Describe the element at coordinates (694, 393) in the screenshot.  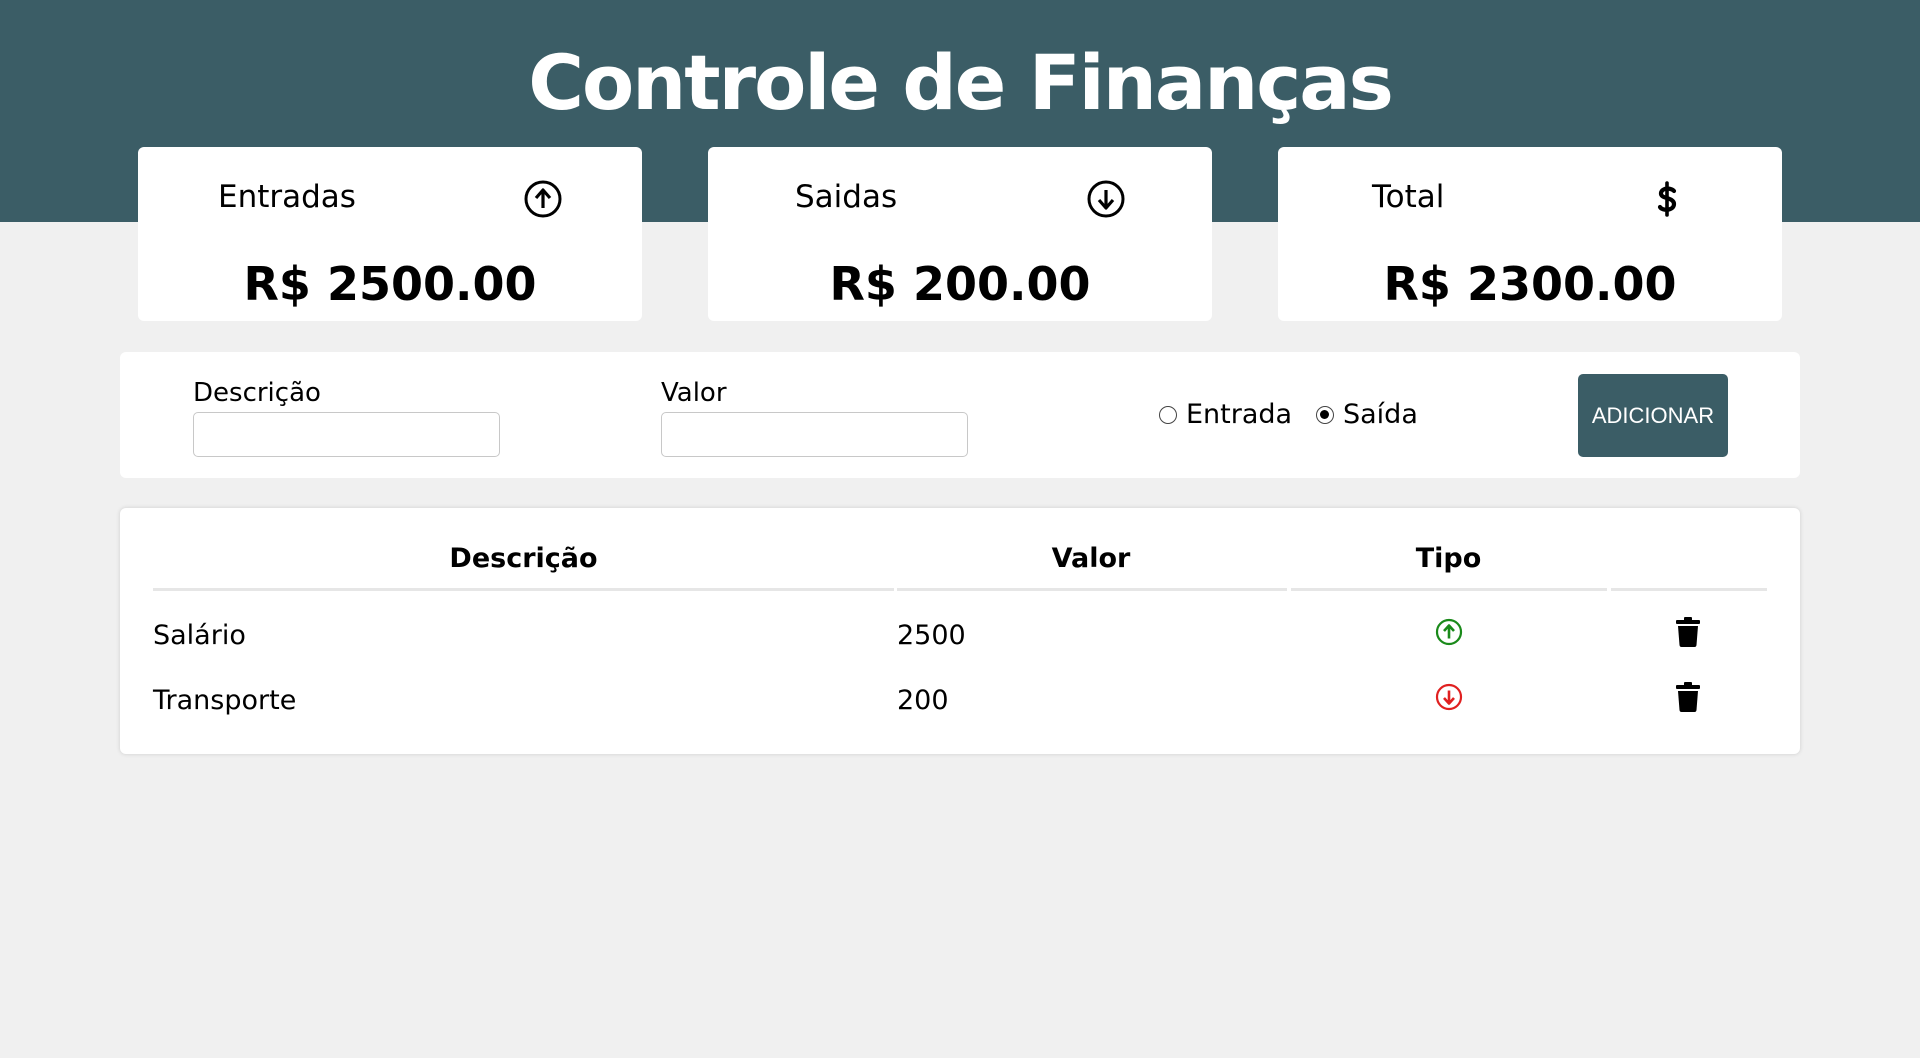
I see `value-label: Valor` at that location.